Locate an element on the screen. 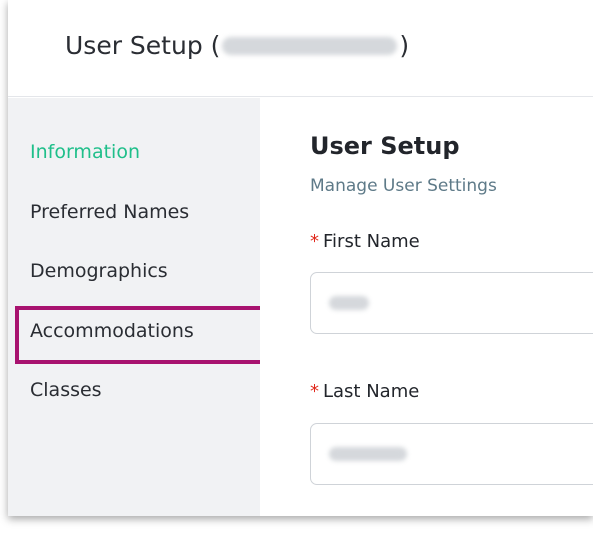  section-title: User Setup is located at coordinates (385, 146).